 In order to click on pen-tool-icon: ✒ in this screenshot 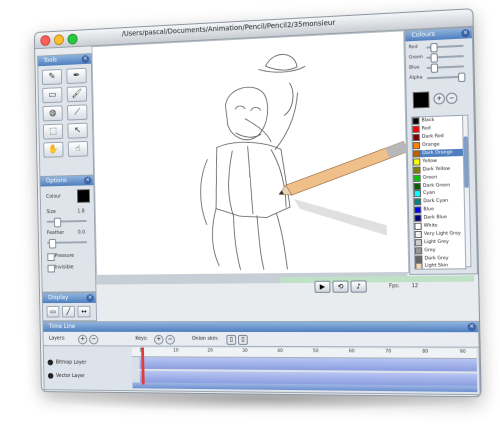, I will do `click(76, 76)`.